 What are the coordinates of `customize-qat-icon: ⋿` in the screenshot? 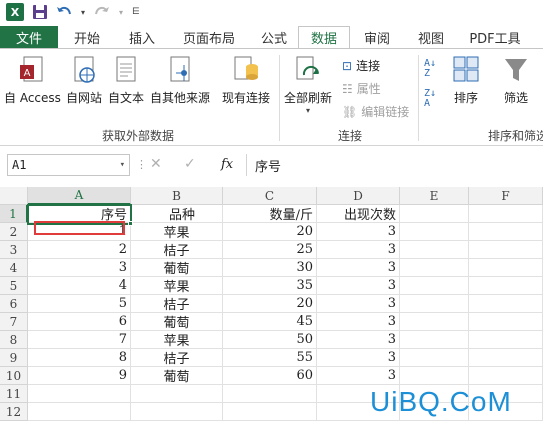 It's located at (136, 12).